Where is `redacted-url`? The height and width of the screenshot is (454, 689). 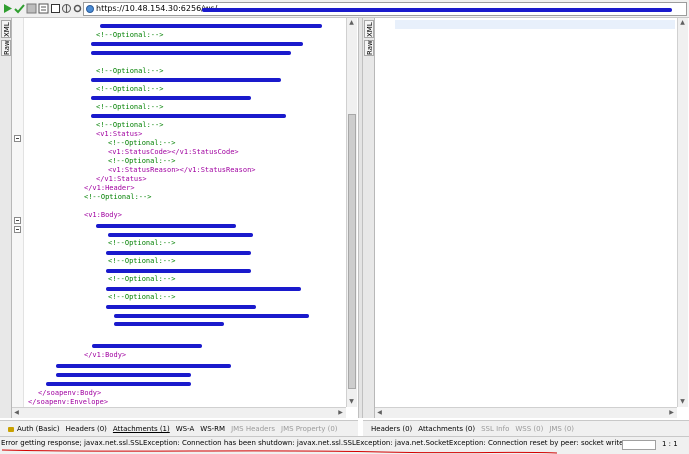 redacted-url is located at coordinates (437, 10).